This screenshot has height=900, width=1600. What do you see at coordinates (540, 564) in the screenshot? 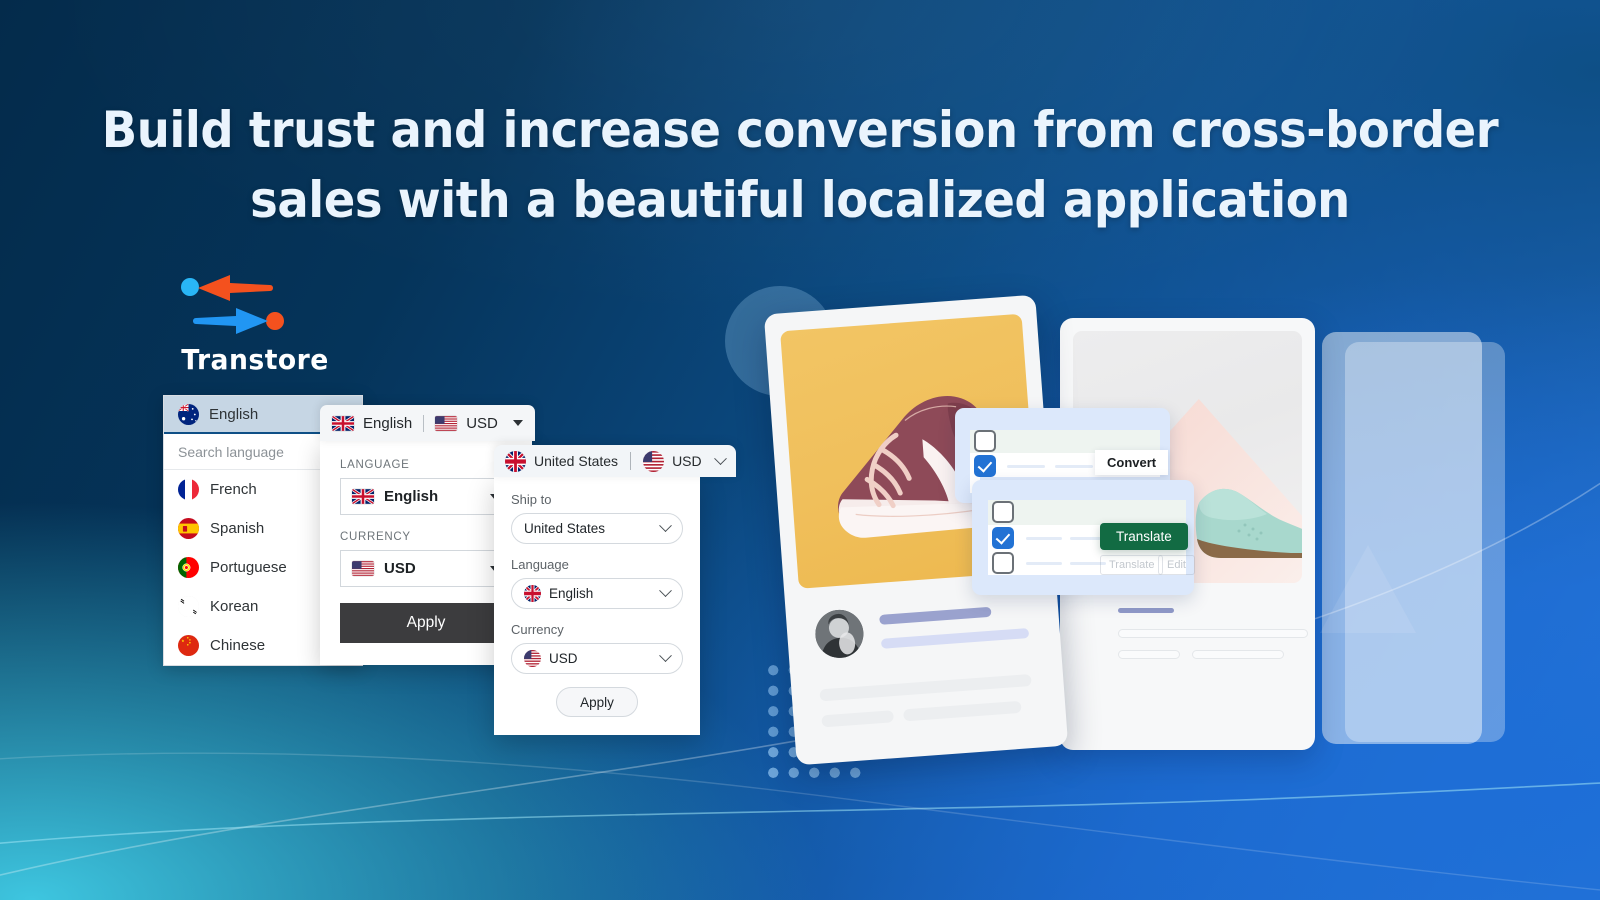
I see `ship-language-label: Language` at bounding box center [540, 564].